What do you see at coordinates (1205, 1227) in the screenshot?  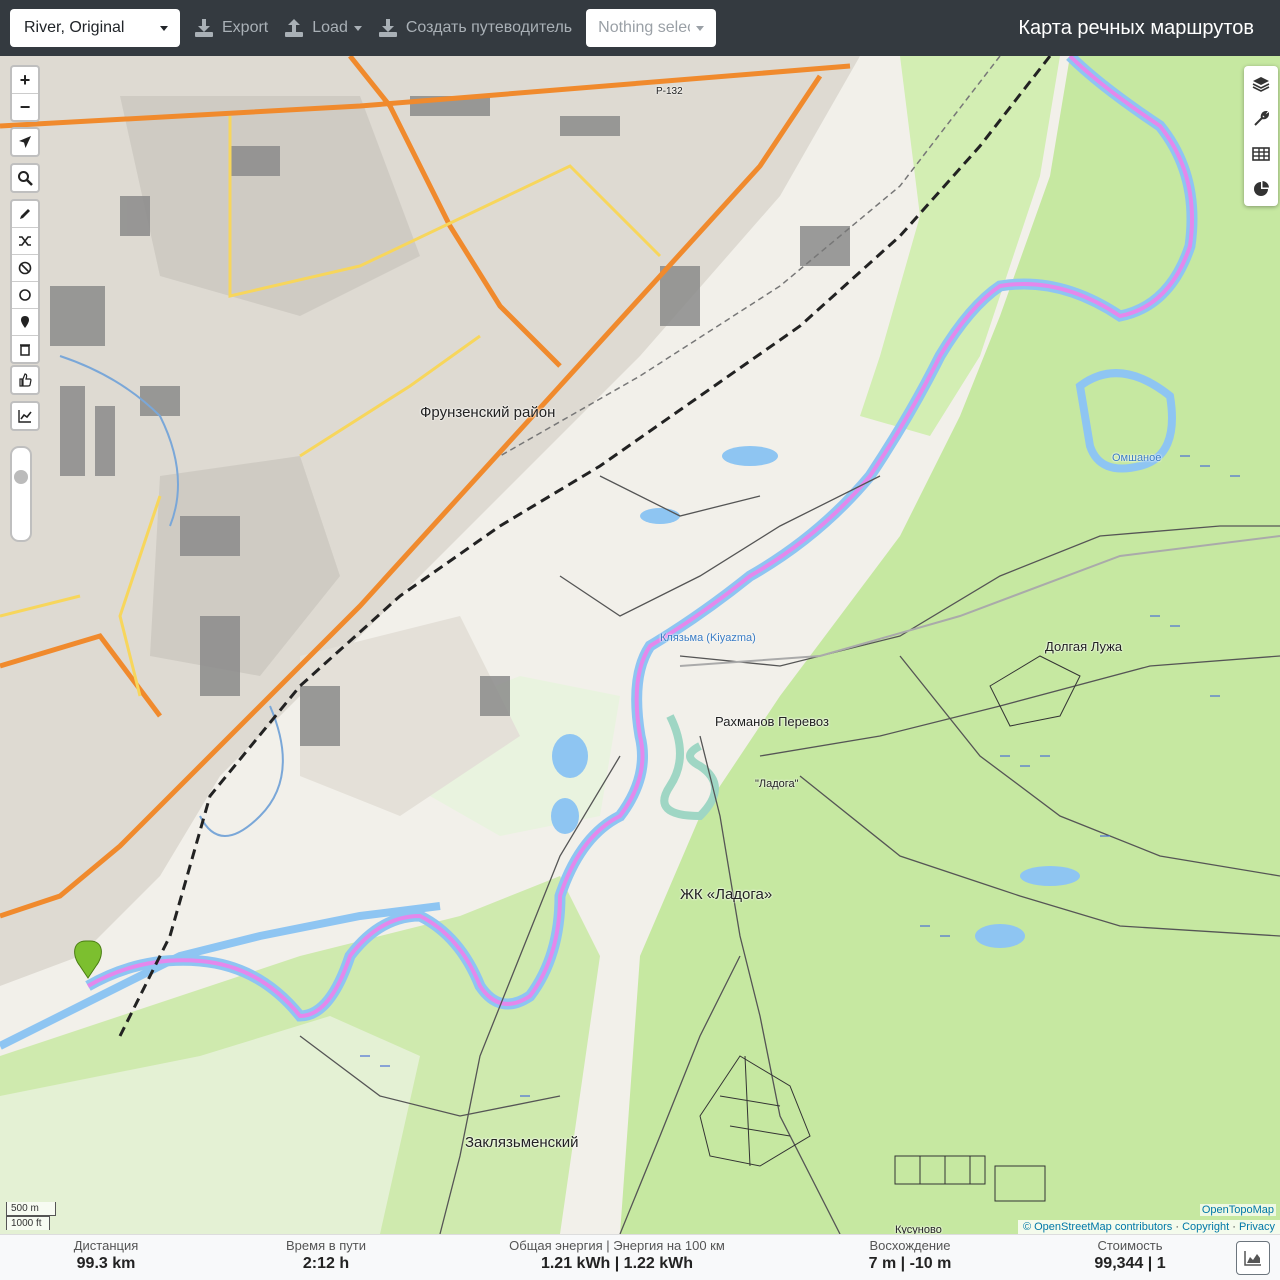 I see `copyright-link: Copyright` at bounding box center [1205, 1227].